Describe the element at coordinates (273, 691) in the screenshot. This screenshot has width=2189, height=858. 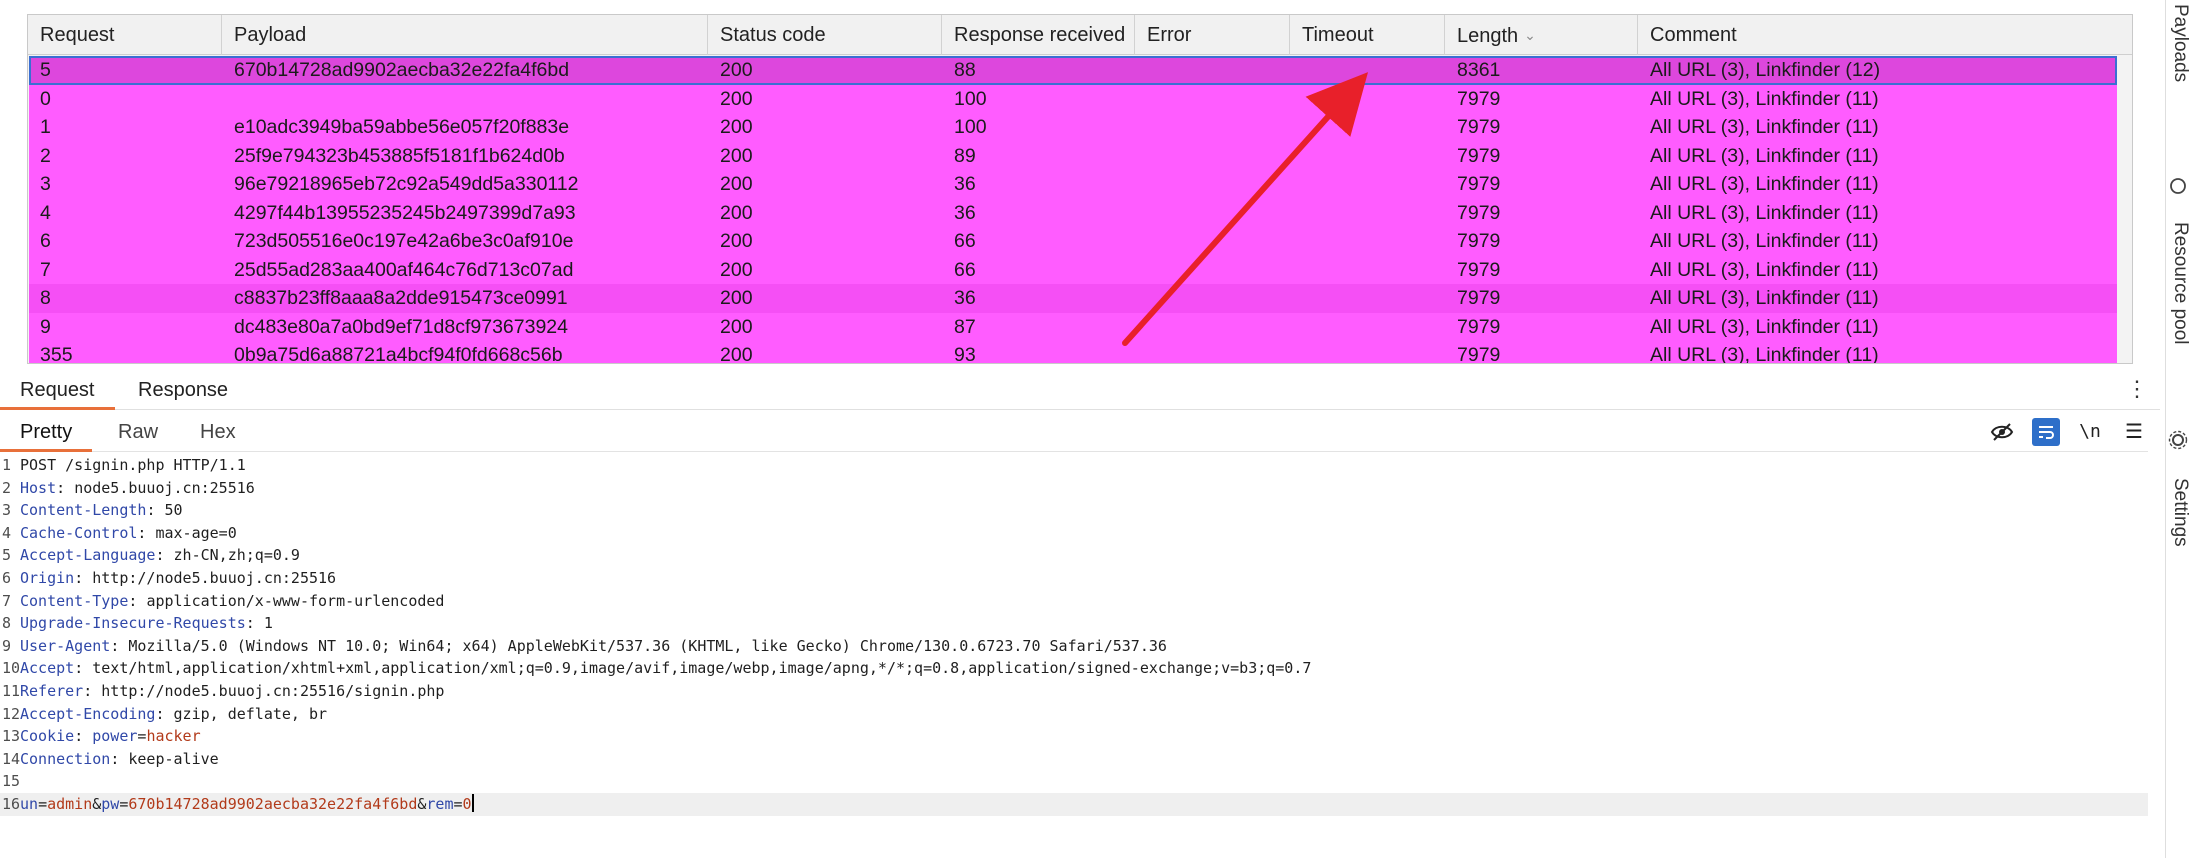
I see `header-value: http://node5.buuoj.cn:25516/signin.php` at that location.